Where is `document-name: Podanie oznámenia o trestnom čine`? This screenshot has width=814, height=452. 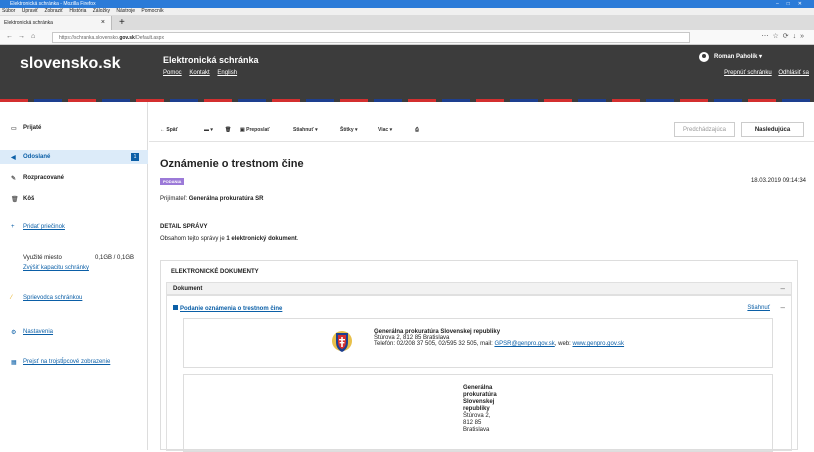 document-name: Podanie oznámenia o trestnom čine is located at coordinates (231, 309).